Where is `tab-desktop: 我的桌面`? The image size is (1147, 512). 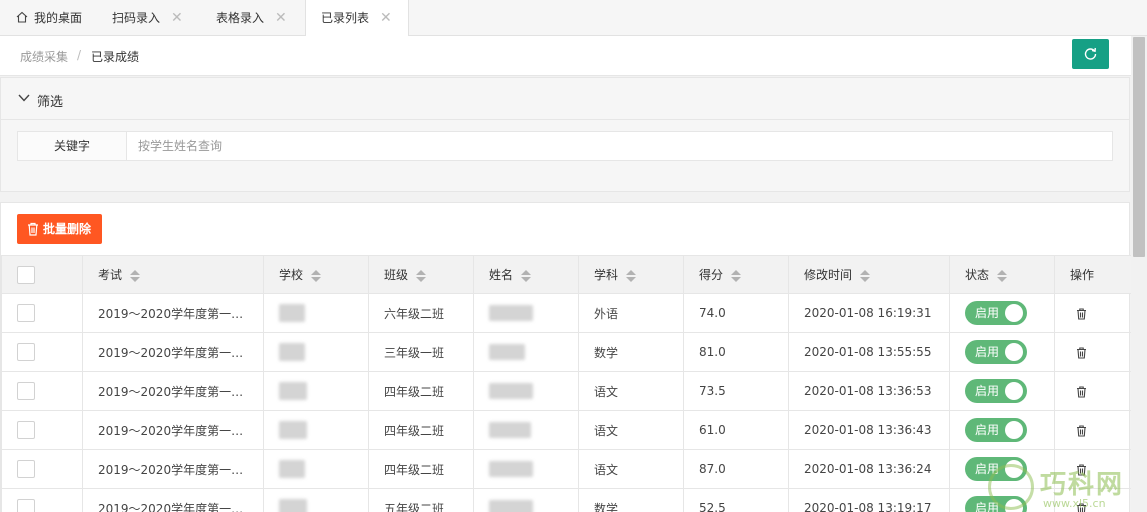 tab-desktop: 我的桌面 is located at coordinates (48, 18).